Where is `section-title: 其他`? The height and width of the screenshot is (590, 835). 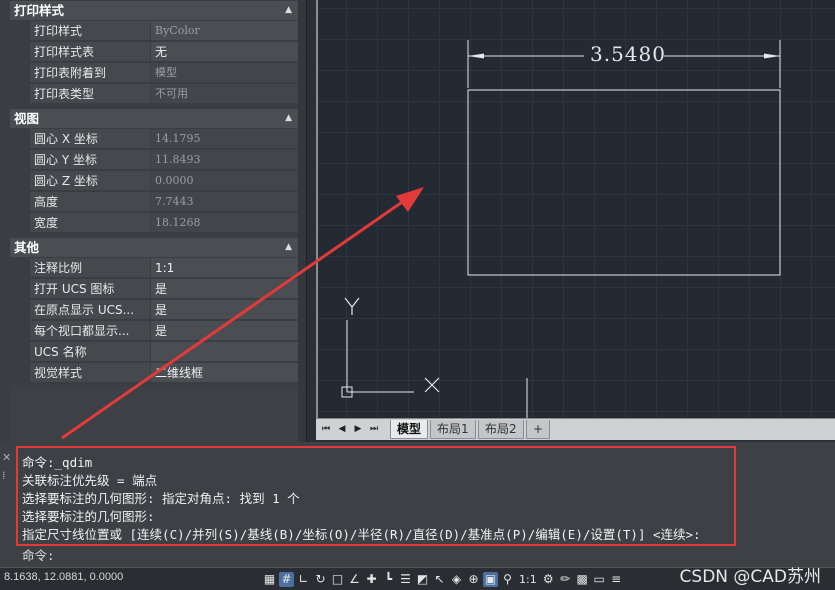 section-title: 其他 is located at coordinates (27, 247).